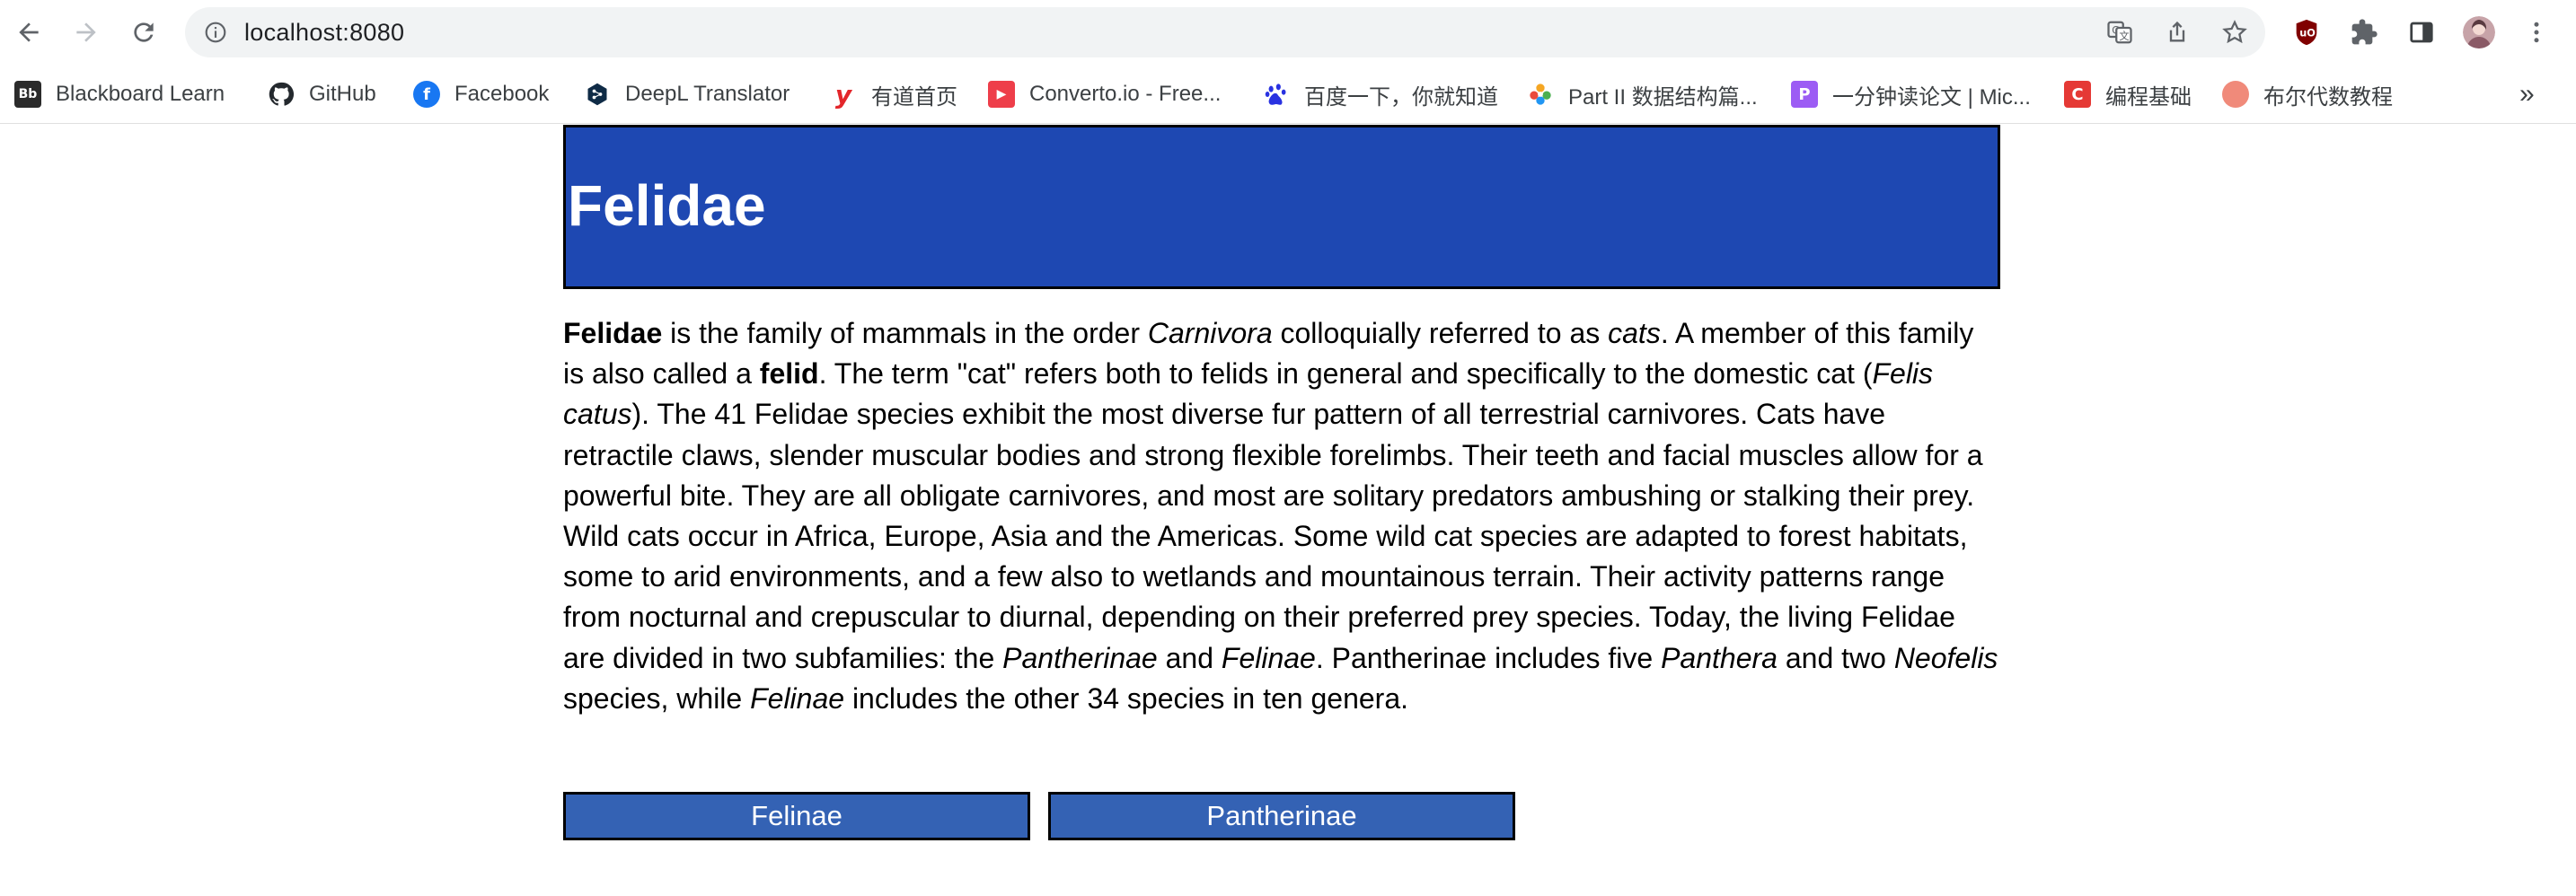 This screenshot has width=2576, height=896. What do you see at coordinates (2527, 95) in the screenshot?
I see `more-bookmarks-icon: »` at bounding box center [2527, 95].